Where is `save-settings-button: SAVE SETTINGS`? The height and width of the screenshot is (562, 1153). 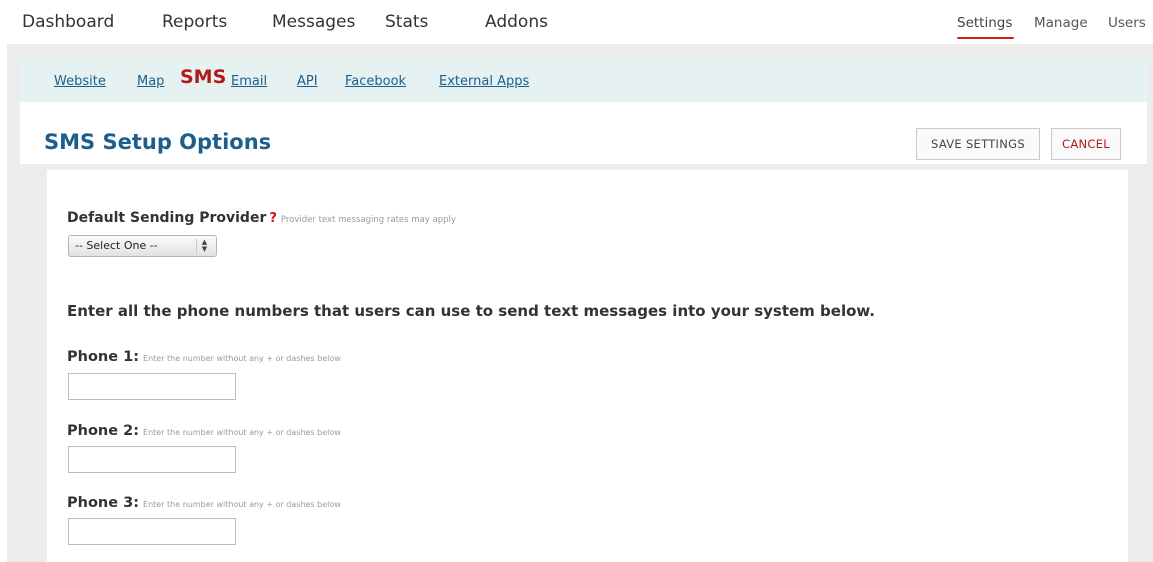
save-settings-button: SAVE SETTINGS is located at coordinates (978, 144).